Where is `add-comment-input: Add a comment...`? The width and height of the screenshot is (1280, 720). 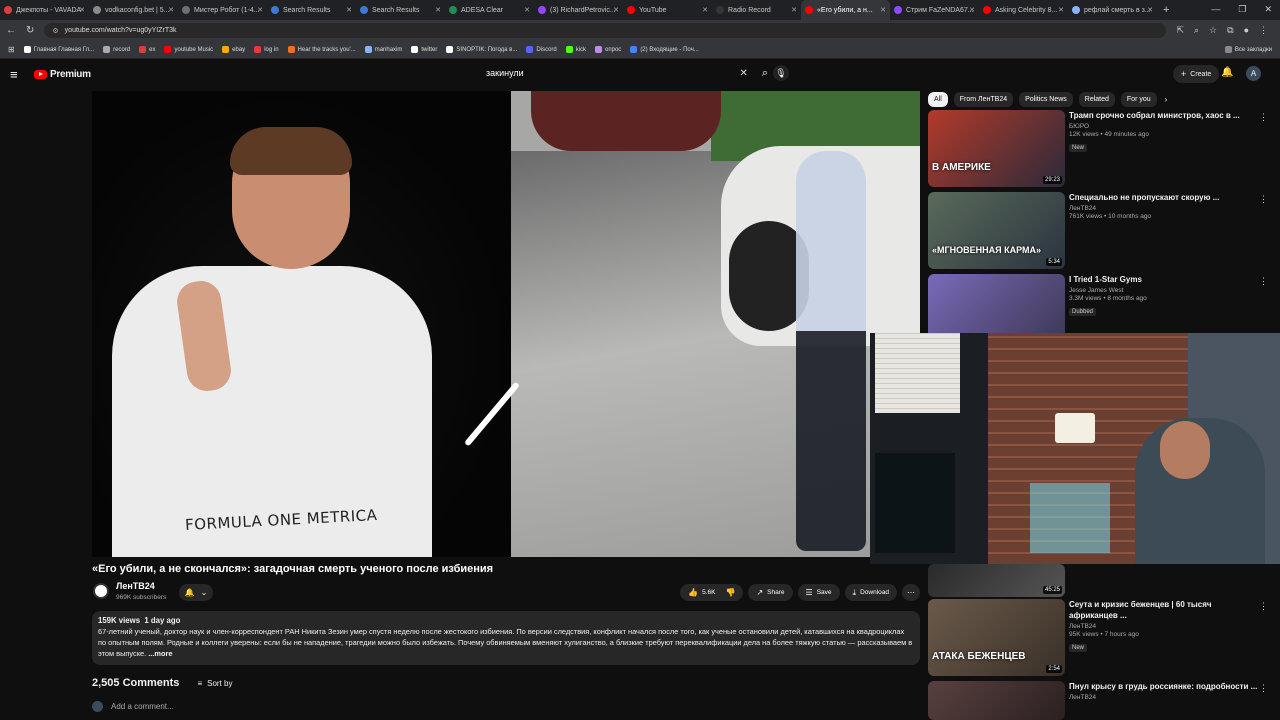
add-comment-input: Add a comment... is located at coordinates (142, 706).